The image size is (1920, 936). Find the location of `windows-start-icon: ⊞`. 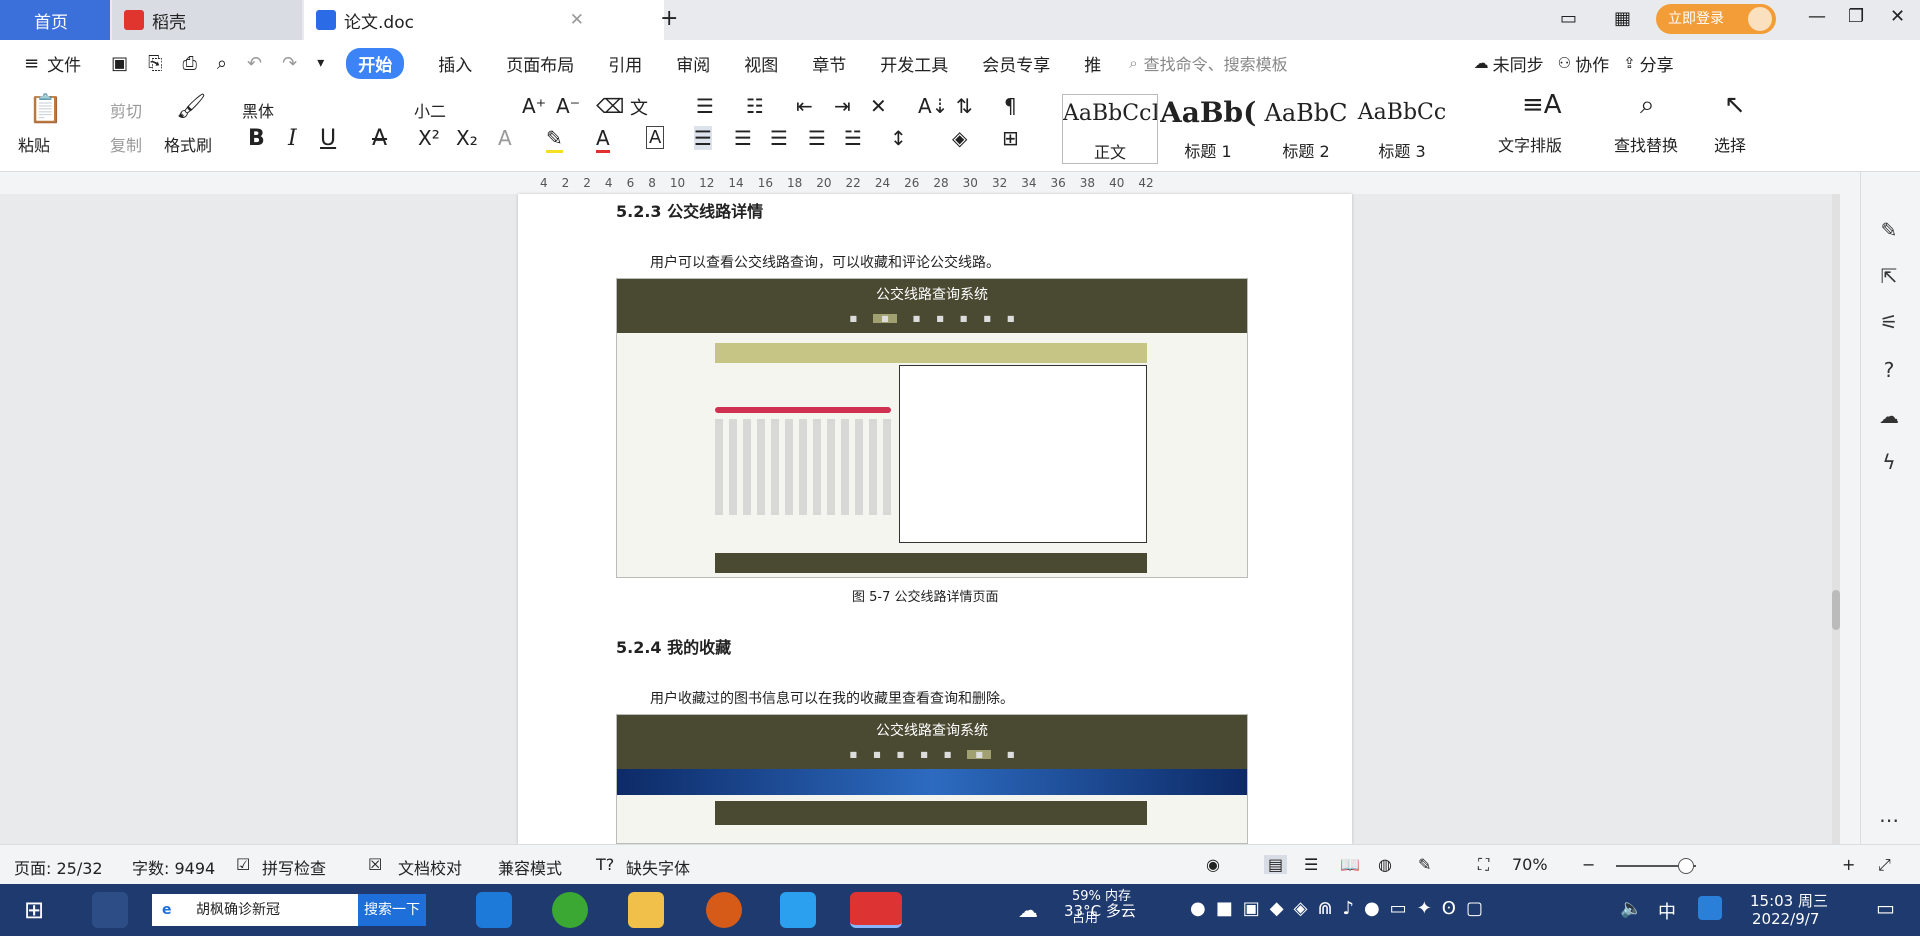

windows-start-icon: ⊞ is located at coordinates (34, 910).